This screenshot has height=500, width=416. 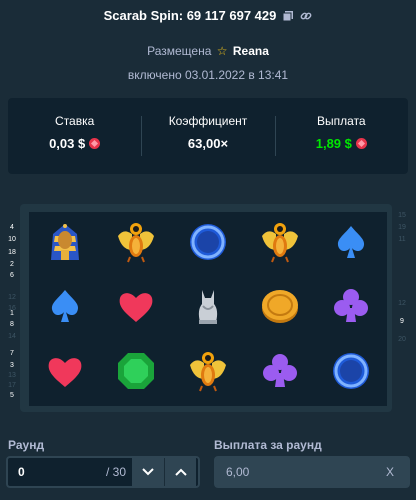 I want to click on stat-multiplier-value: 63,00×, so click(x=207, y=143).